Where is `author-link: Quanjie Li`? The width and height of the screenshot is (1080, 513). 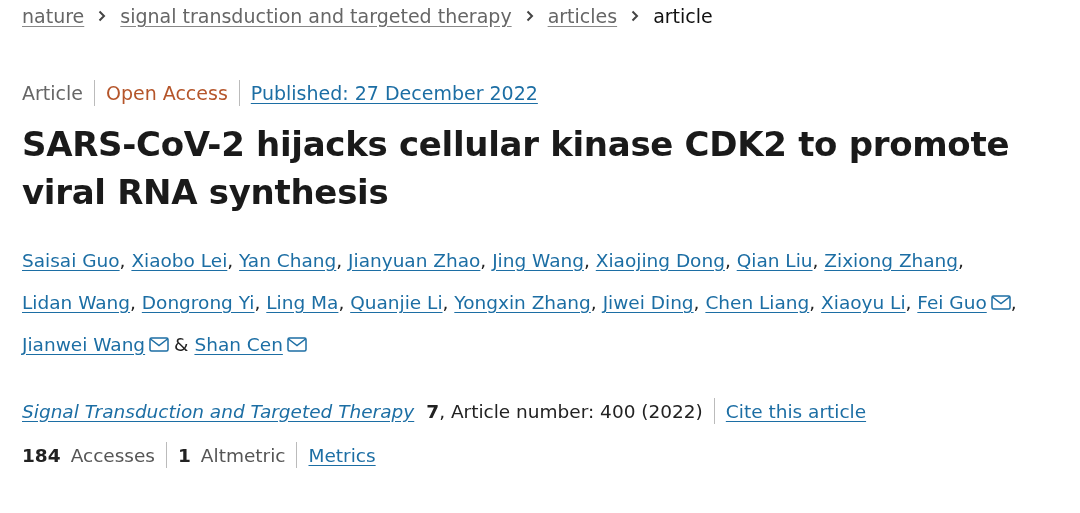 author-link: Quanjie Li is located at coordinates (396, 302).